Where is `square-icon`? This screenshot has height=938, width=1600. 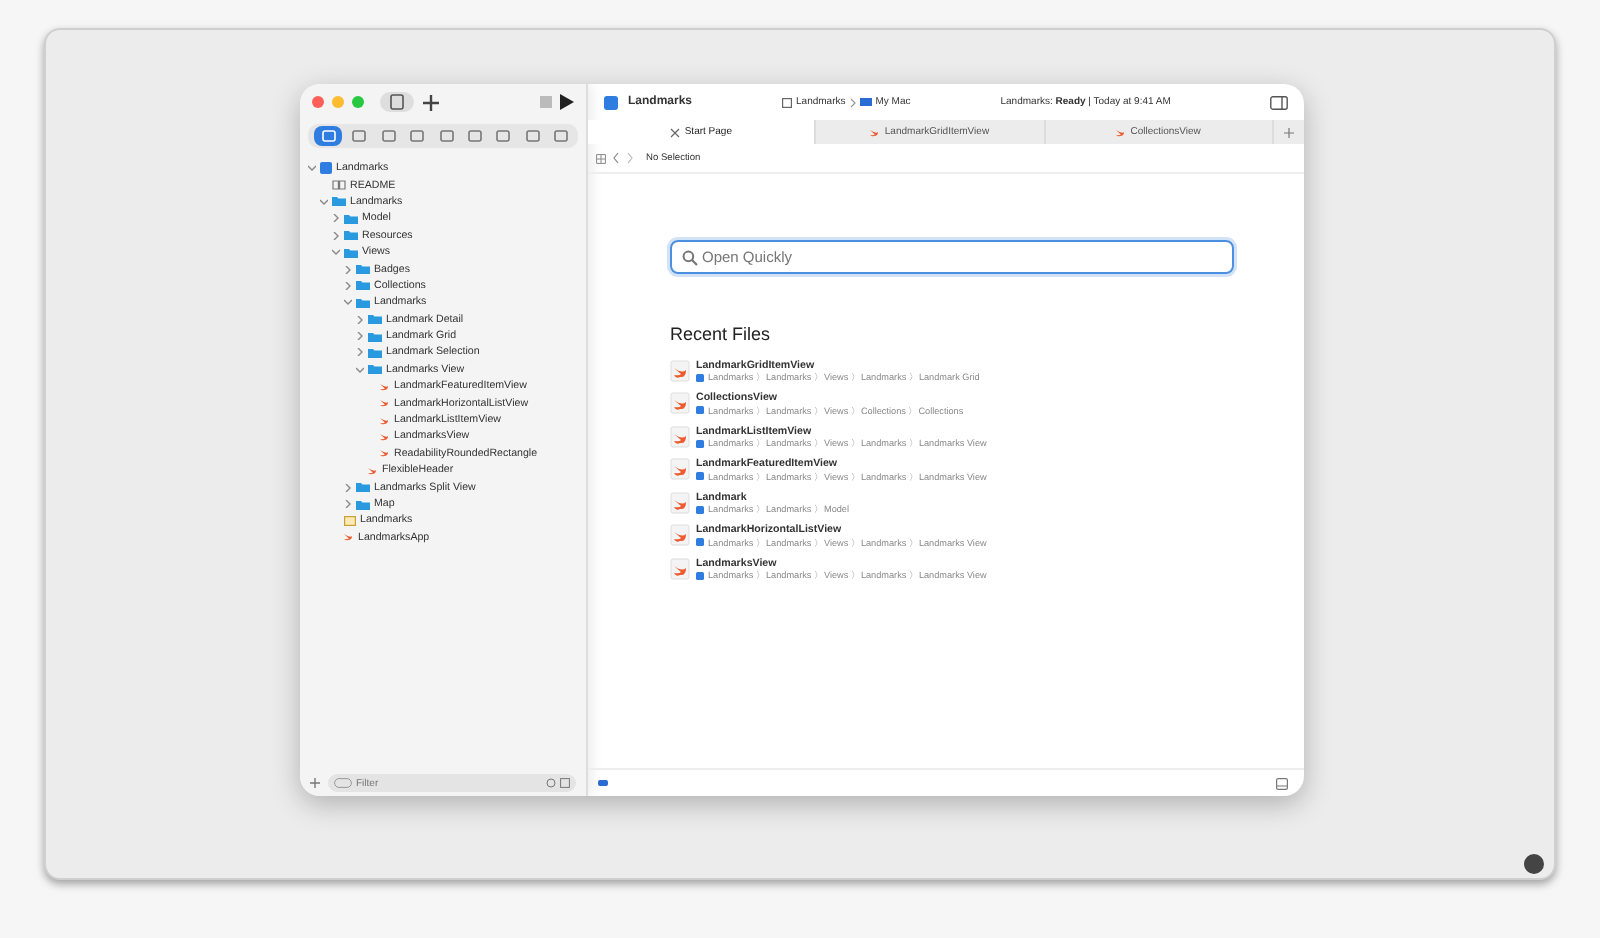 square-icon is located at coordinates (565, 783).